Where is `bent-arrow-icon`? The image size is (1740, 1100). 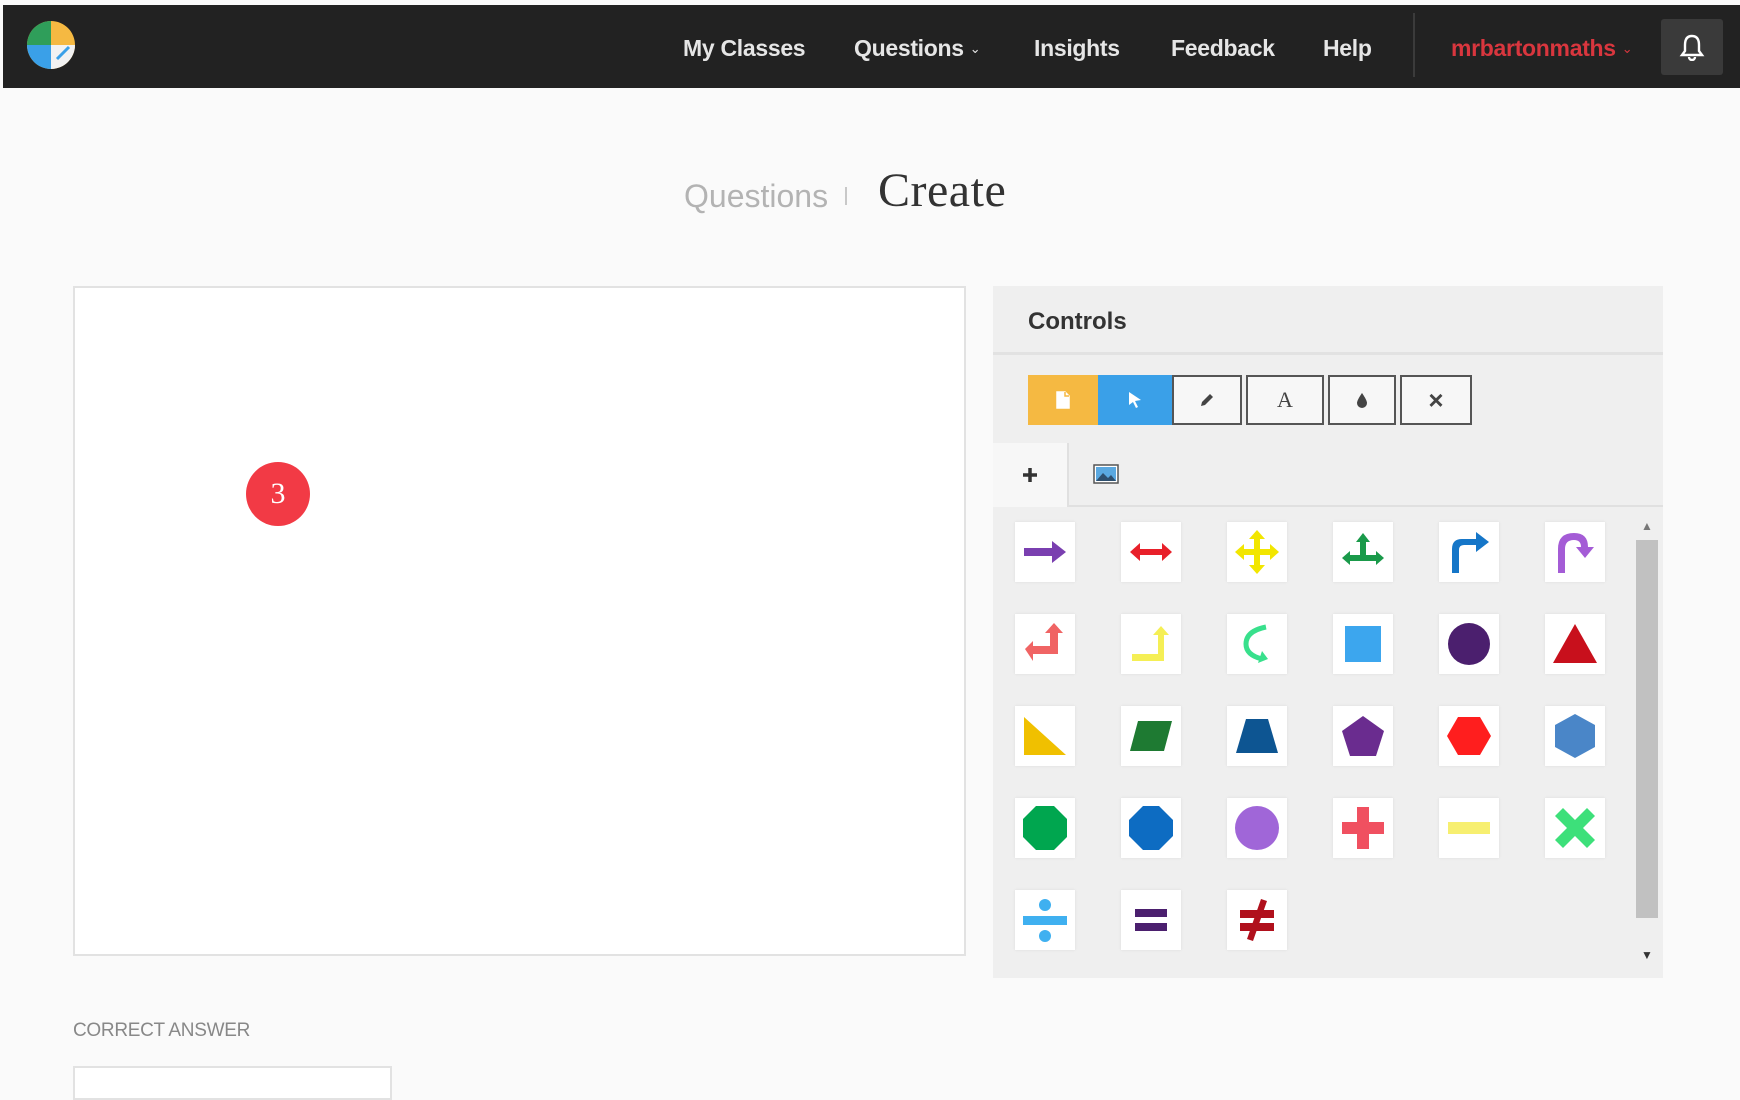 bent-arrow-icon is located at coordinates (1470, 552).